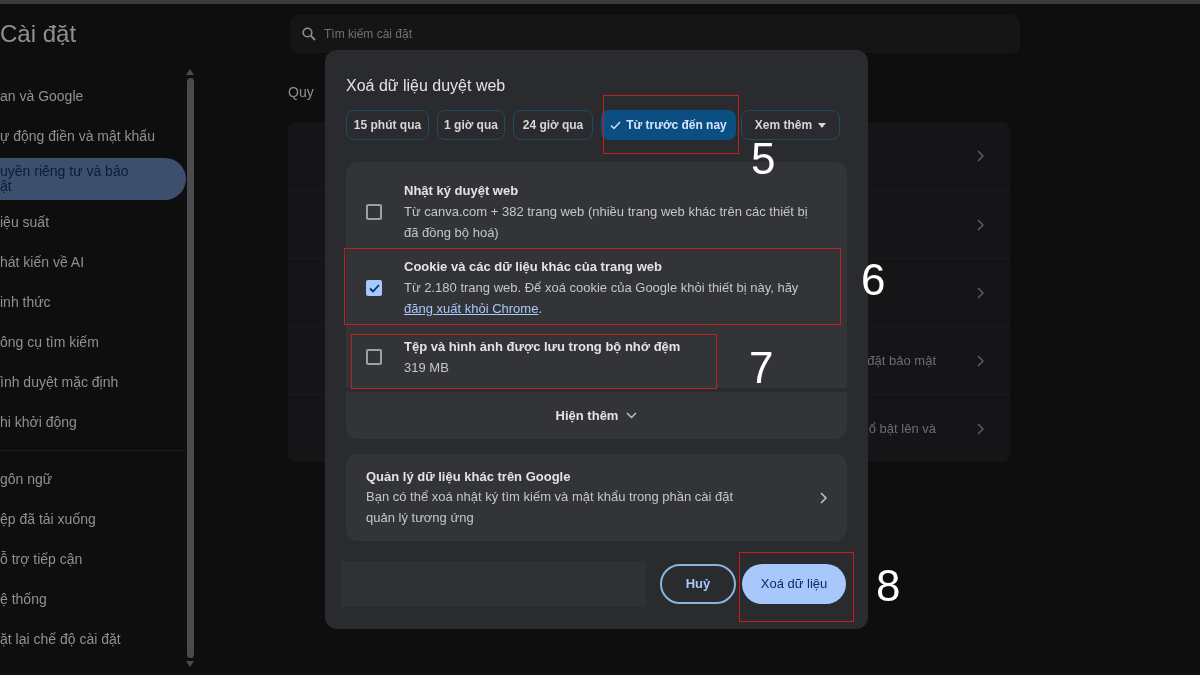 The width and height of the screenshot is (1200, 675). What do you see at coordinates (469, 476) in the screenshot?
I see `card-title: Quản lý dữ liệu khác trên Google` at bounding box center [469, 476].